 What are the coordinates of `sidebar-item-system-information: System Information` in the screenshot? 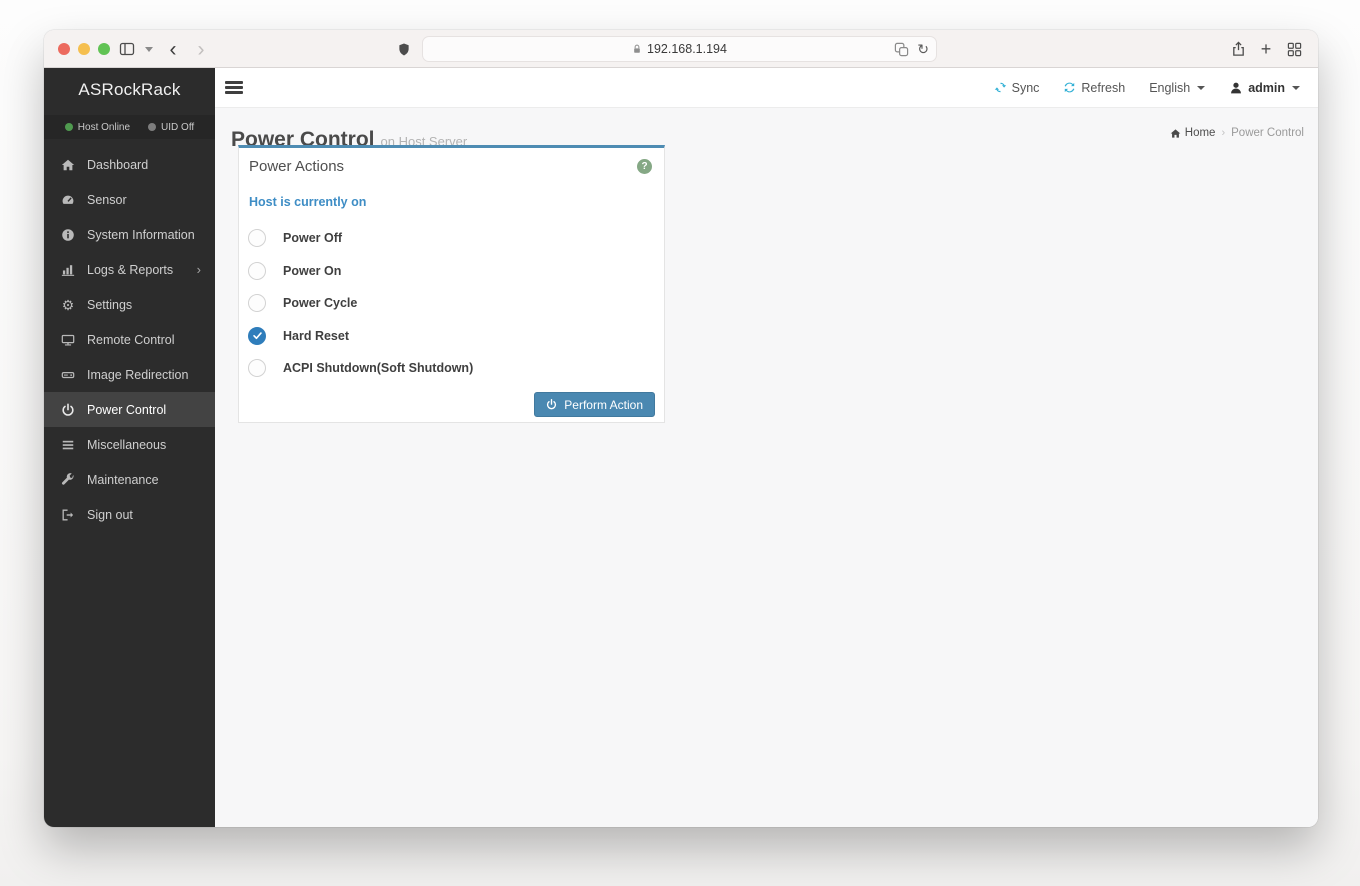 It's located at (129, 234).